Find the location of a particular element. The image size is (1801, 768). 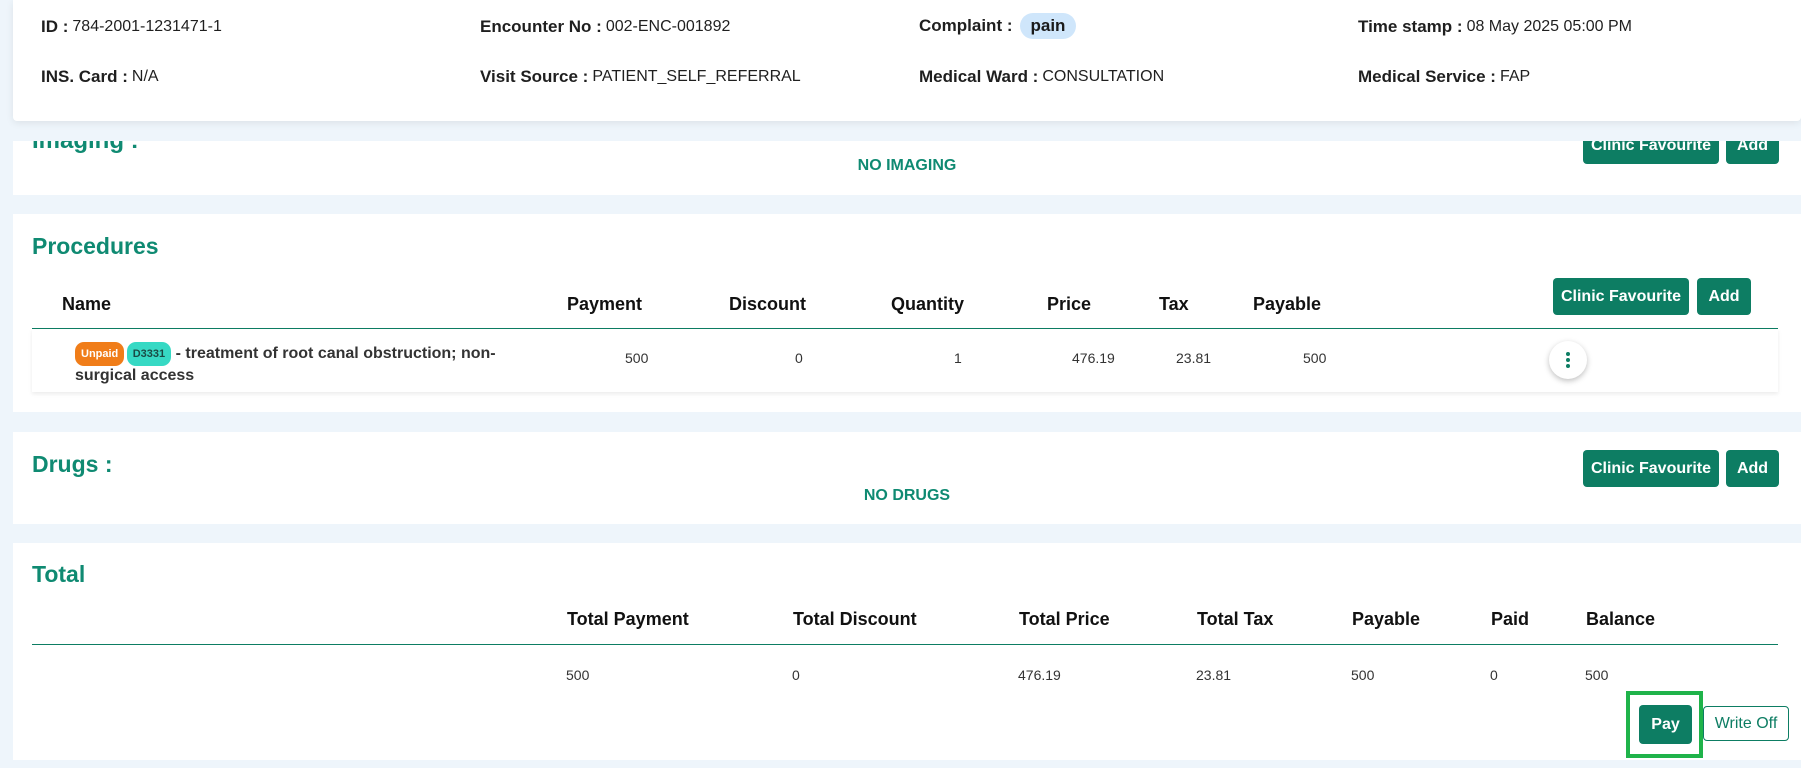

no-drugs-text: NO DRUGS is located at coordinates (907, 495).